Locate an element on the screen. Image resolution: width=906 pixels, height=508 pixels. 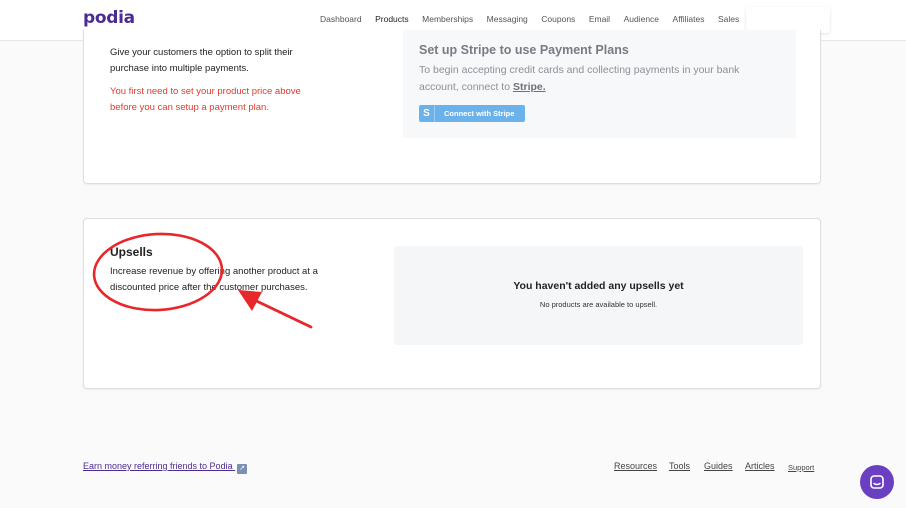
connect-with-stripe-label: Connect with Stripe is located at coordinates (479, 113).